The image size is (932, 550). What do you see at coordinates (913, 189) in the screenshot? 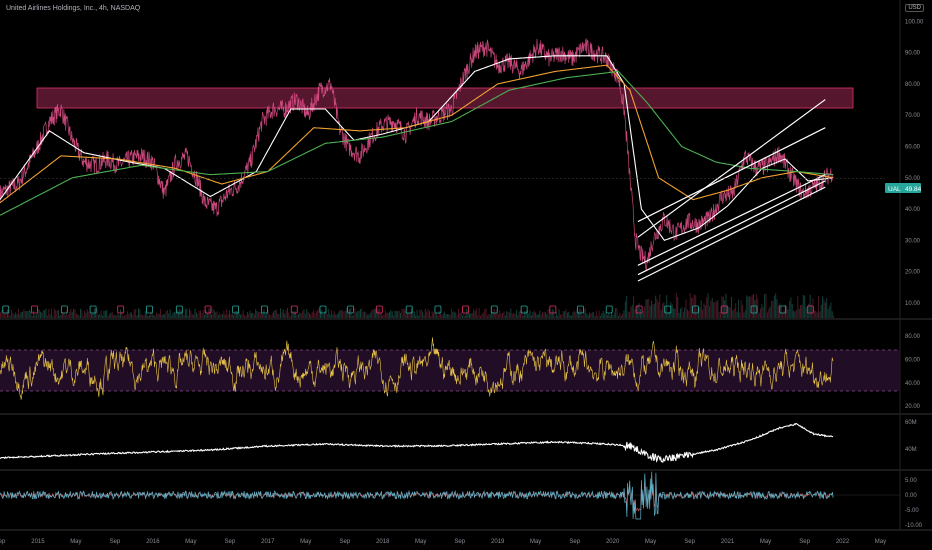
I see `price-tag-value: 49.84` at bounding box center [913, 189].